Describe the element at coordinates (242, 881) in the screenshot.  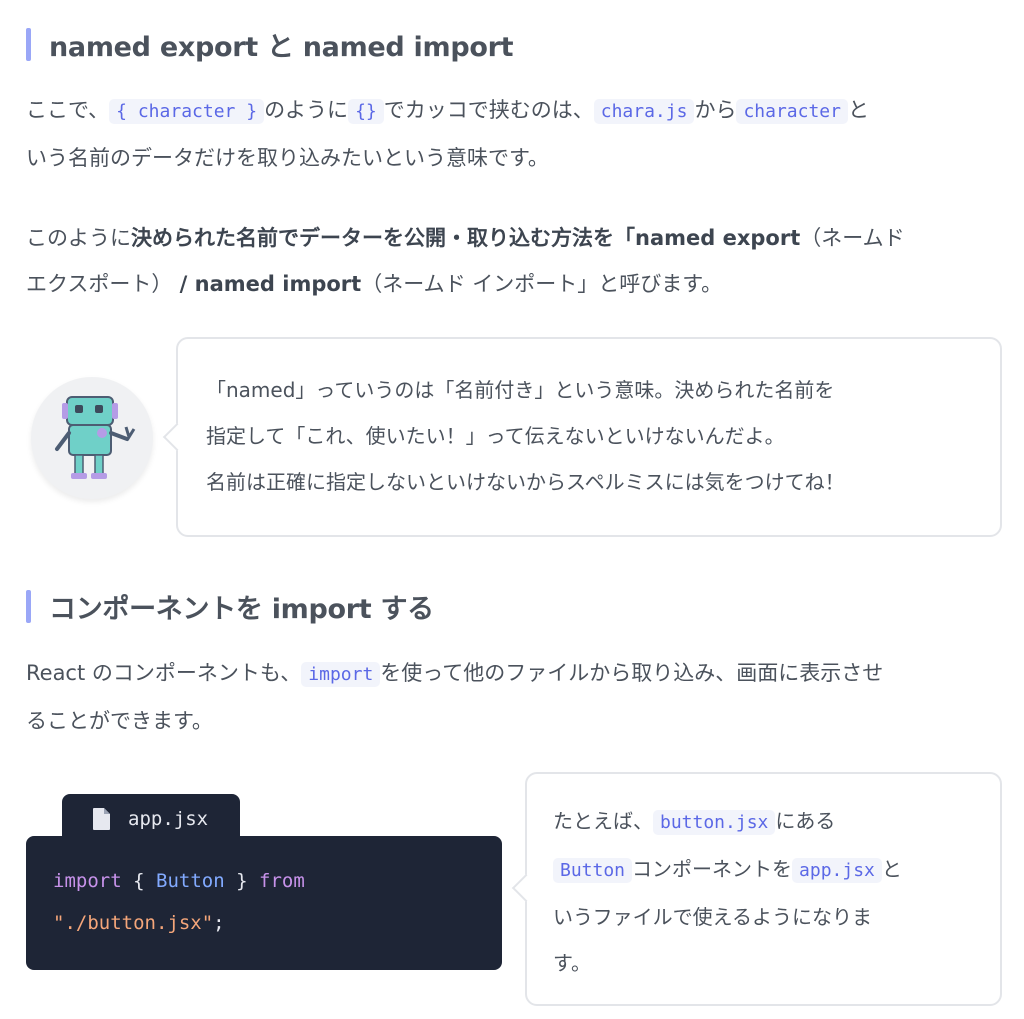
I see `code-punctuation: }` at that location.